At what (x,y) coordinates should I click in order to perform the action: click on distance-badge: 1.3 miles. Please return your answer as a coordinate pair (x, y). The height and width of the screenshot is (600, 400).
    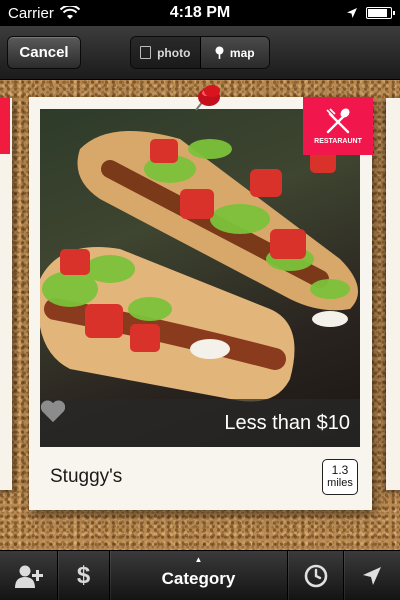
    Looking at the image, I should click on (340, 477).